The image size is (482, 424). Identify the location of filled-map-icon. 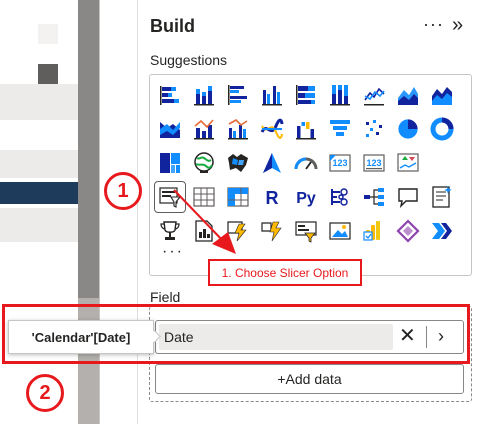
(238, 163).